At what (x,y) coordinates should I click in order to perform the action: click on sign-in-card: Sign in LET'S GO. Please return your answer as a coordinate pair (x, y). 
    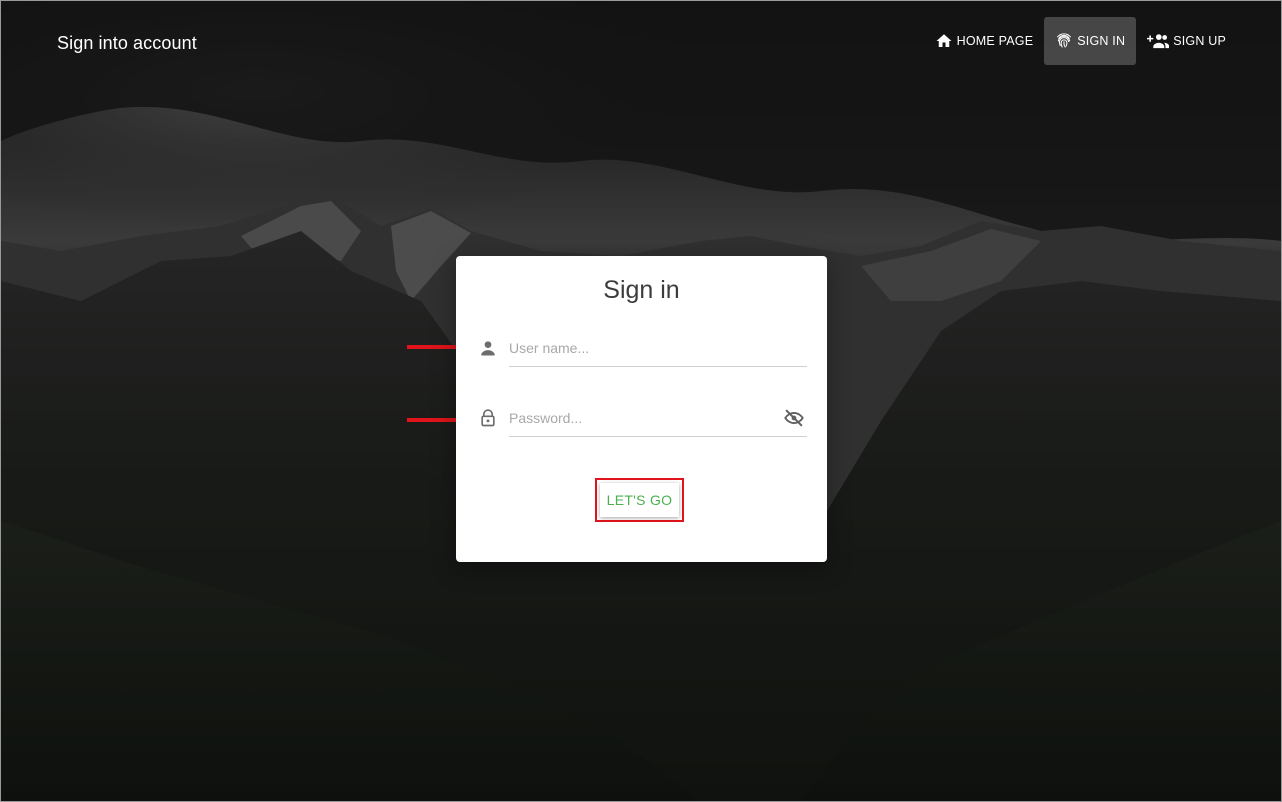
    Looking at the image, I should click on (641, 409).